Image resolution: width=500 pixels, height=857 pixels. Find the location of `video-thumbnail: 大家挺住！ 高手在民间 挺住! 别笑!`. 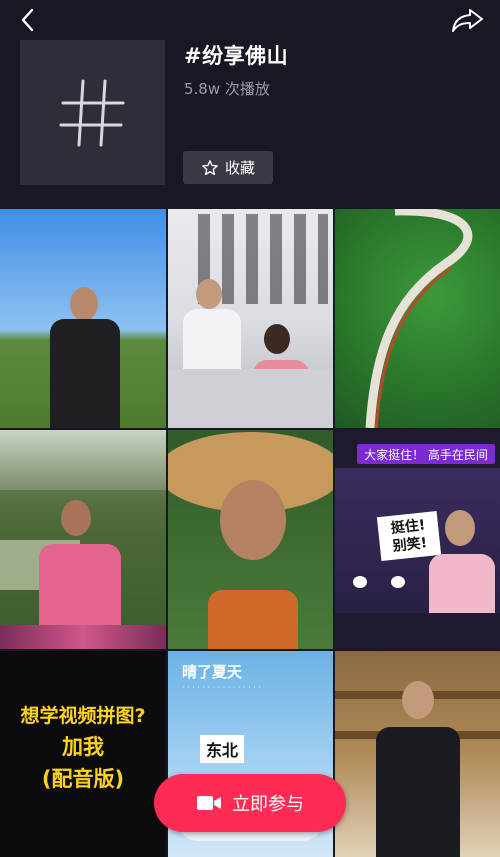

video-thumbnail: 大家挺住！ 高手在民间 挺住! 别笑! is located at coordinates (417, 539).